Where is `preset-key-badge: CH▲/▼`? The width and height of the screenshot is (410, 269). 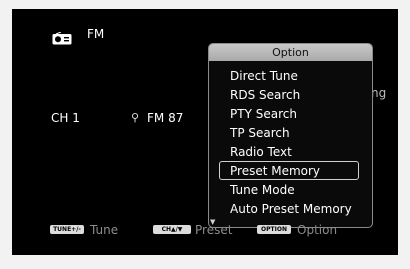 preset-key-badge: CH▲/▼ is located at coordinates (172, 229).